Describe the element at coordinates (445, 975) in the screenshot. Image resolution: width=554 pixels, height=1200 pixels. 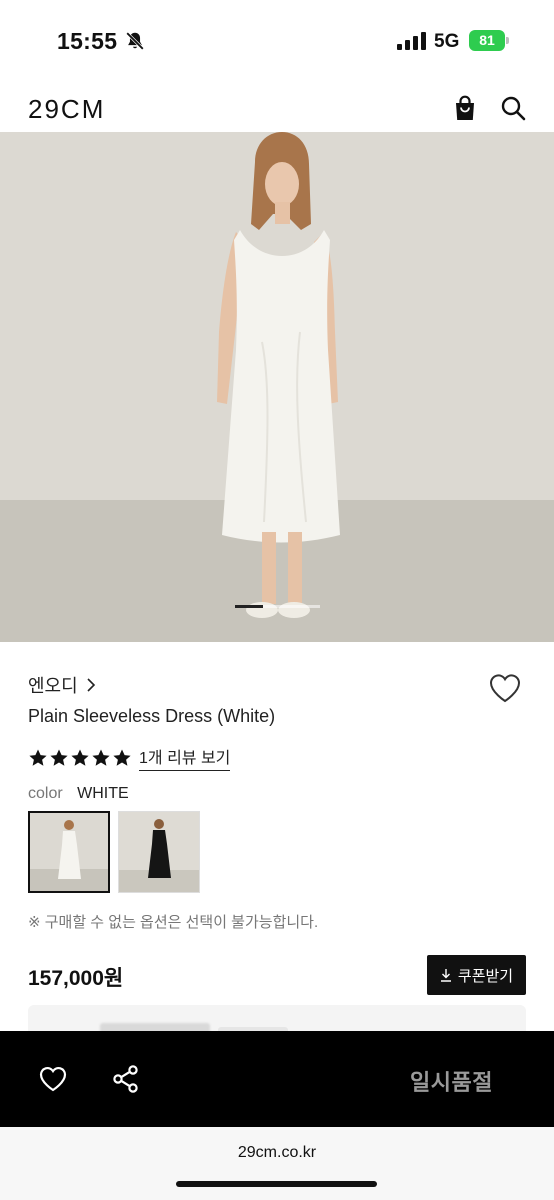
I see `download-icon` at that location.